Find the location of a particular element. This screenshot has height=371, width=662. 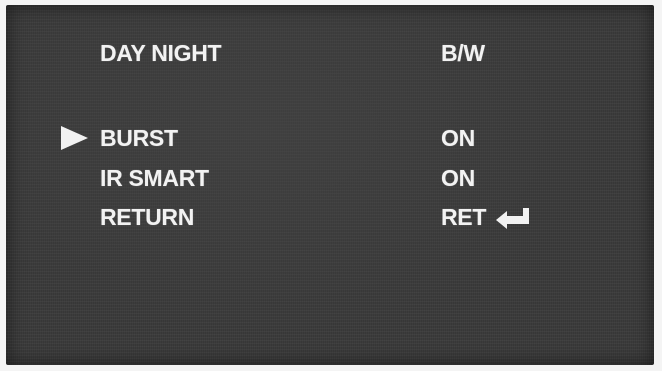

return-value-text: RET is located at coordinates (464, 217).